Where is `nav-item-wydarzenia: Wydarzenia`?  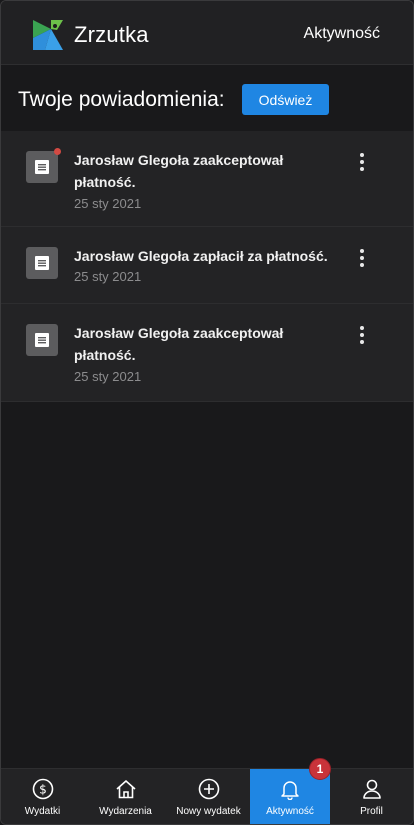
nav-item-wydarzenia: Wydarzenia is located at coordinates (125, 796).